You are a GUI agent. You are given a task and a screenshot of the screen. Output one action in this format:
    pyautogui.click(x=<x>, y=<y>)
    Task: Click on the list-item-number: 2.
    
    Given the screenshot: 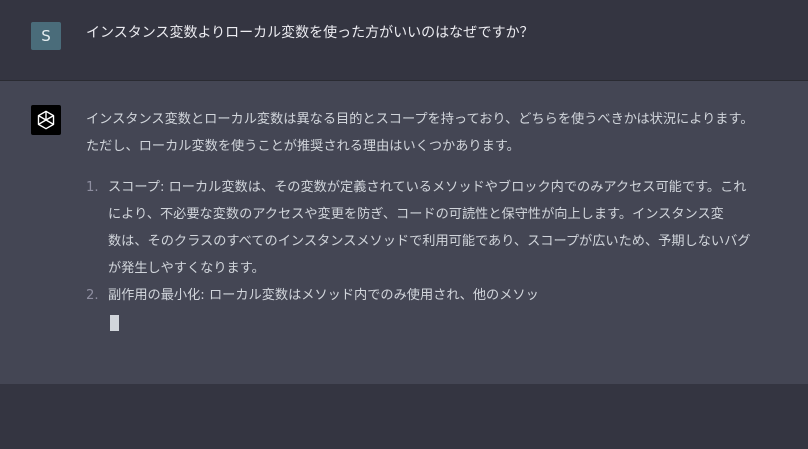 What is the action you would take?
    pyautogui.click(x=92, y=295)
    